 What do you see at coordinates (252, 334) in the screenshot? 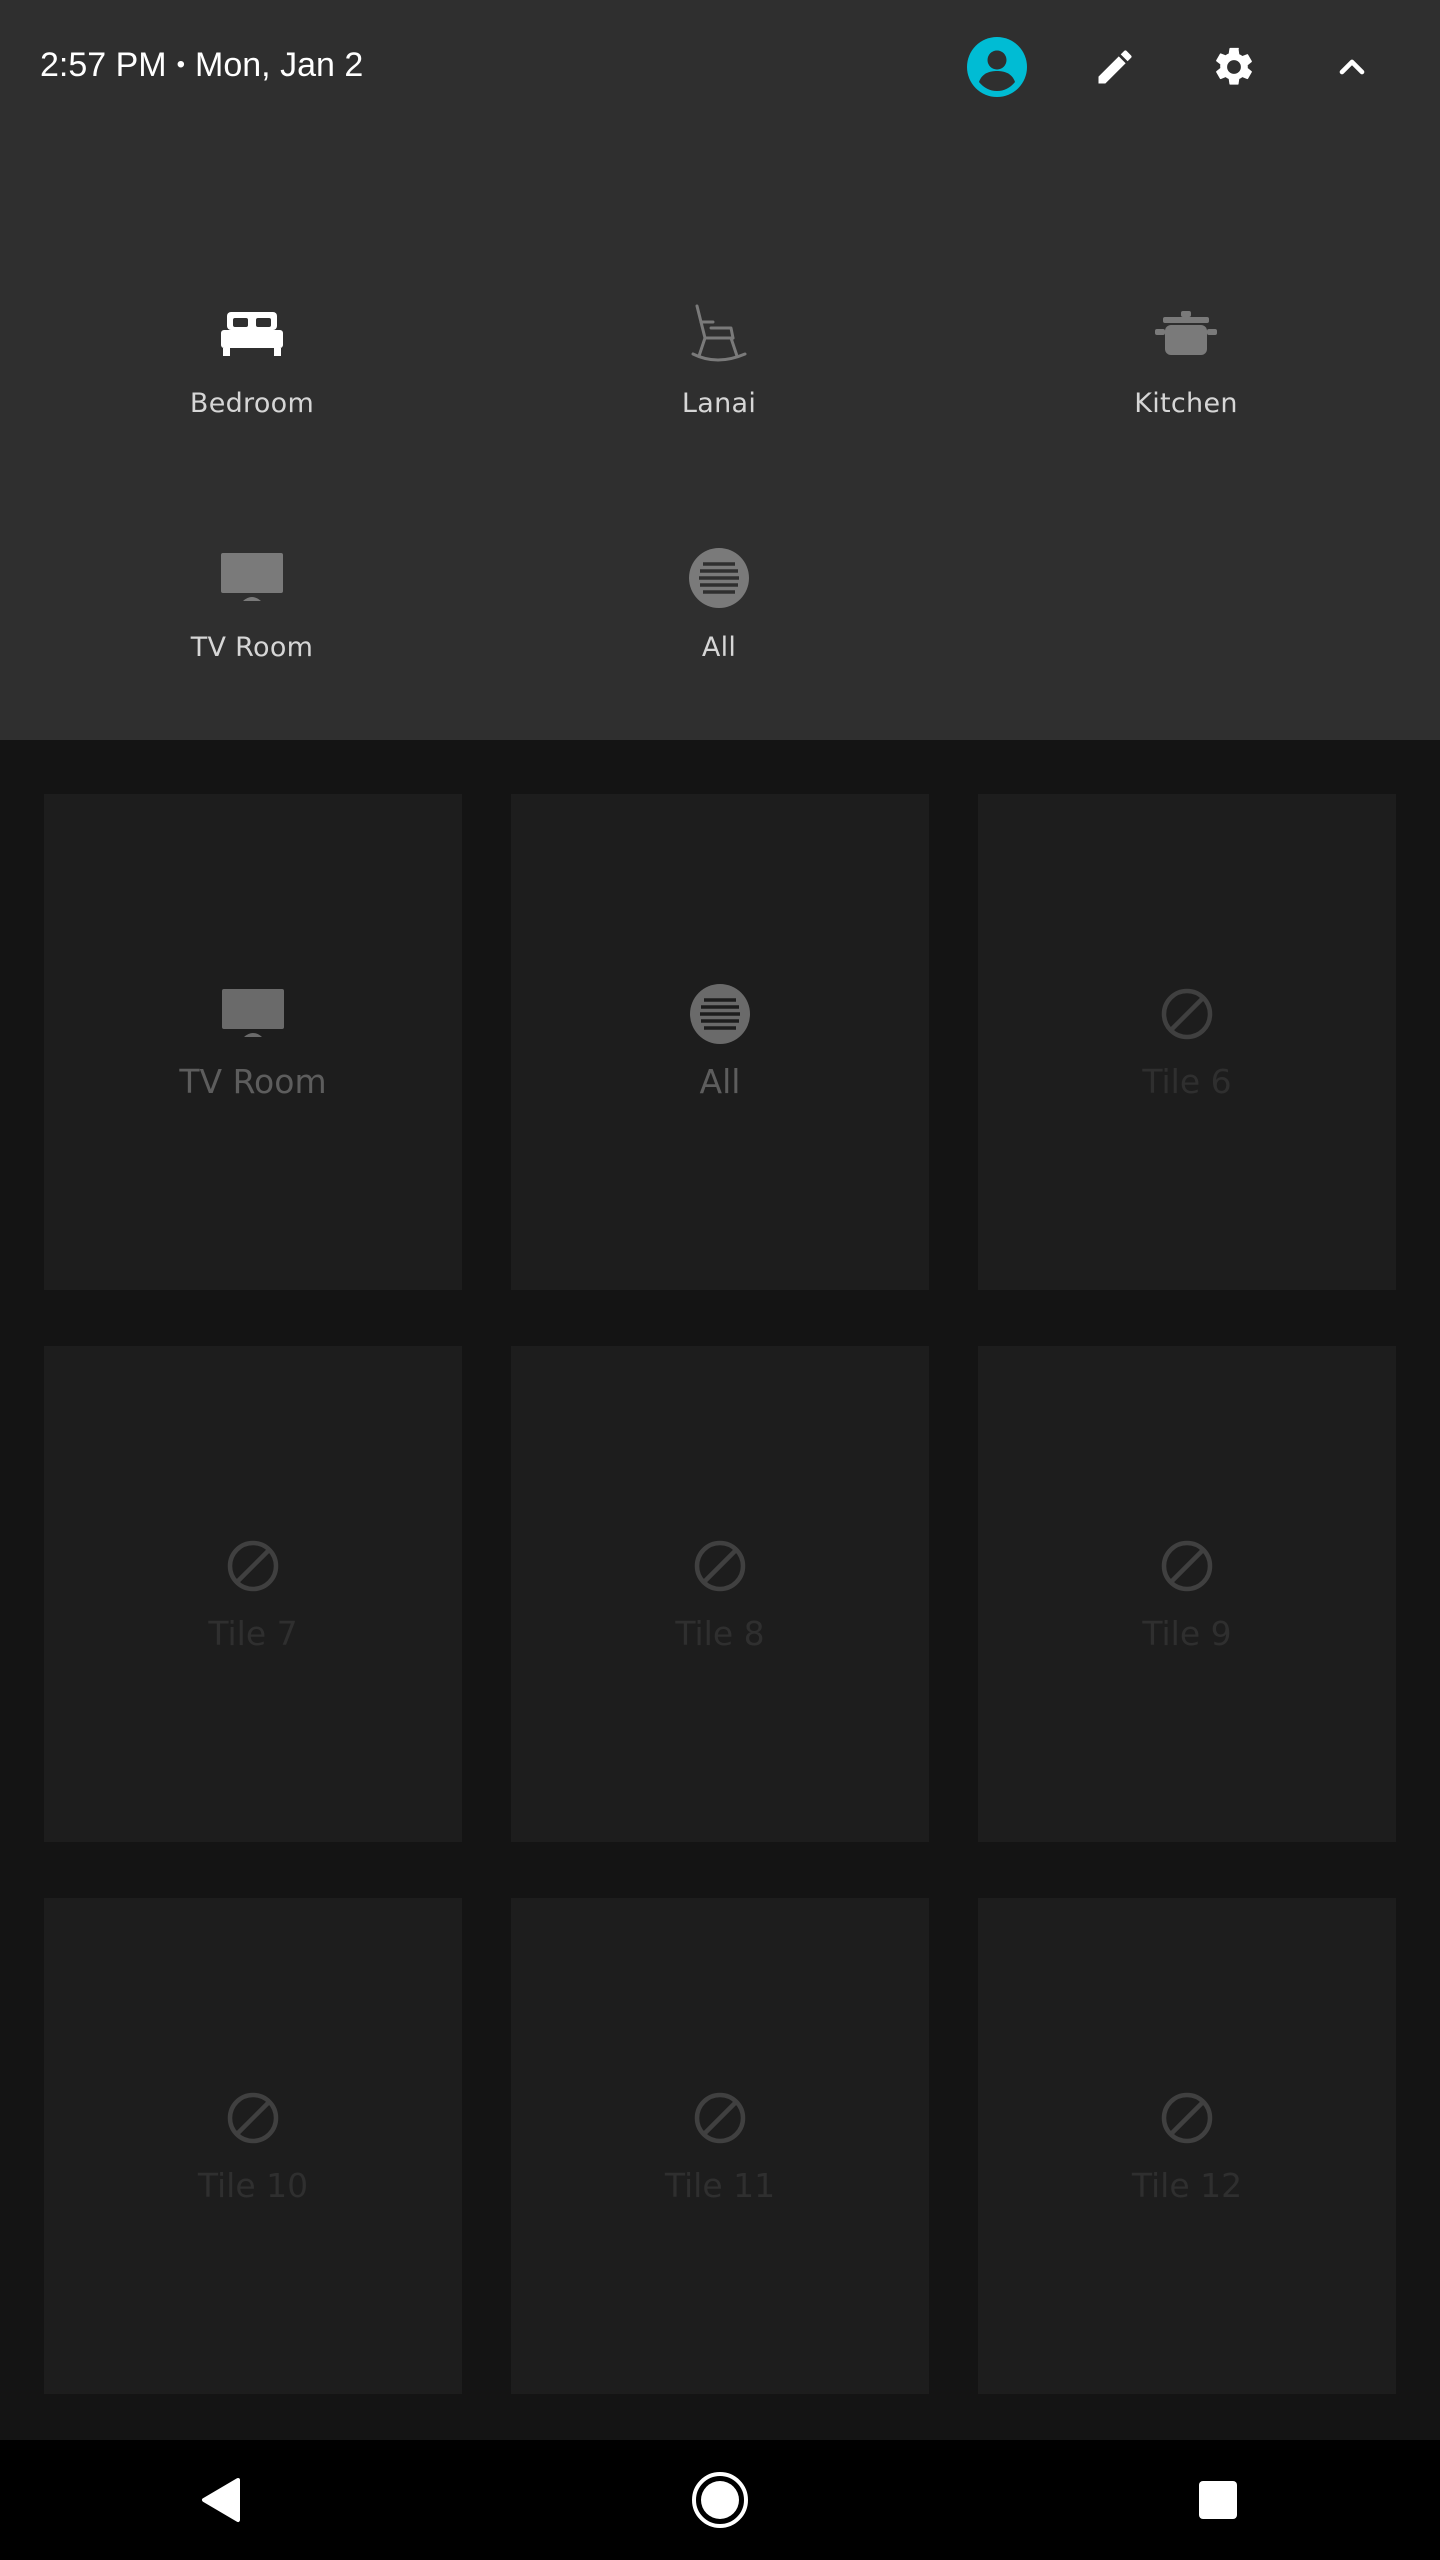
I see `bed-icon` at bounding box center [252, 334].